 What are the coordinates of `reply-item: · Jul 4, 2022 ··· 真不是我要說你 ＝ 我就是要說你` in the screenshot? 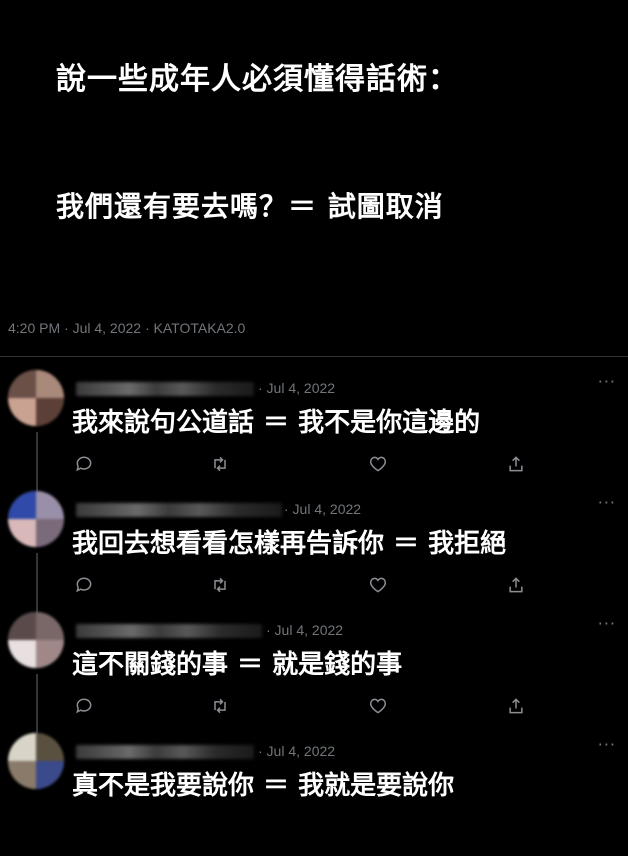 It's located at (314, 785).